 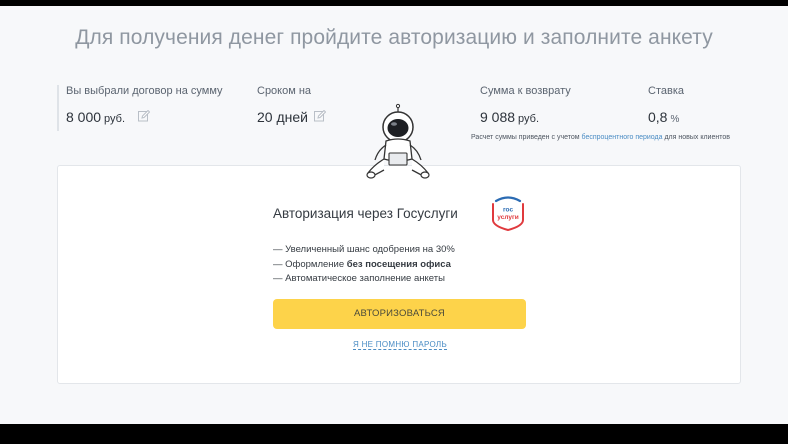 What do you see at coordinates (525, 91) in the screenshot?
I see `return-label: Сумма к возврату` at bounding box center [525, 91].